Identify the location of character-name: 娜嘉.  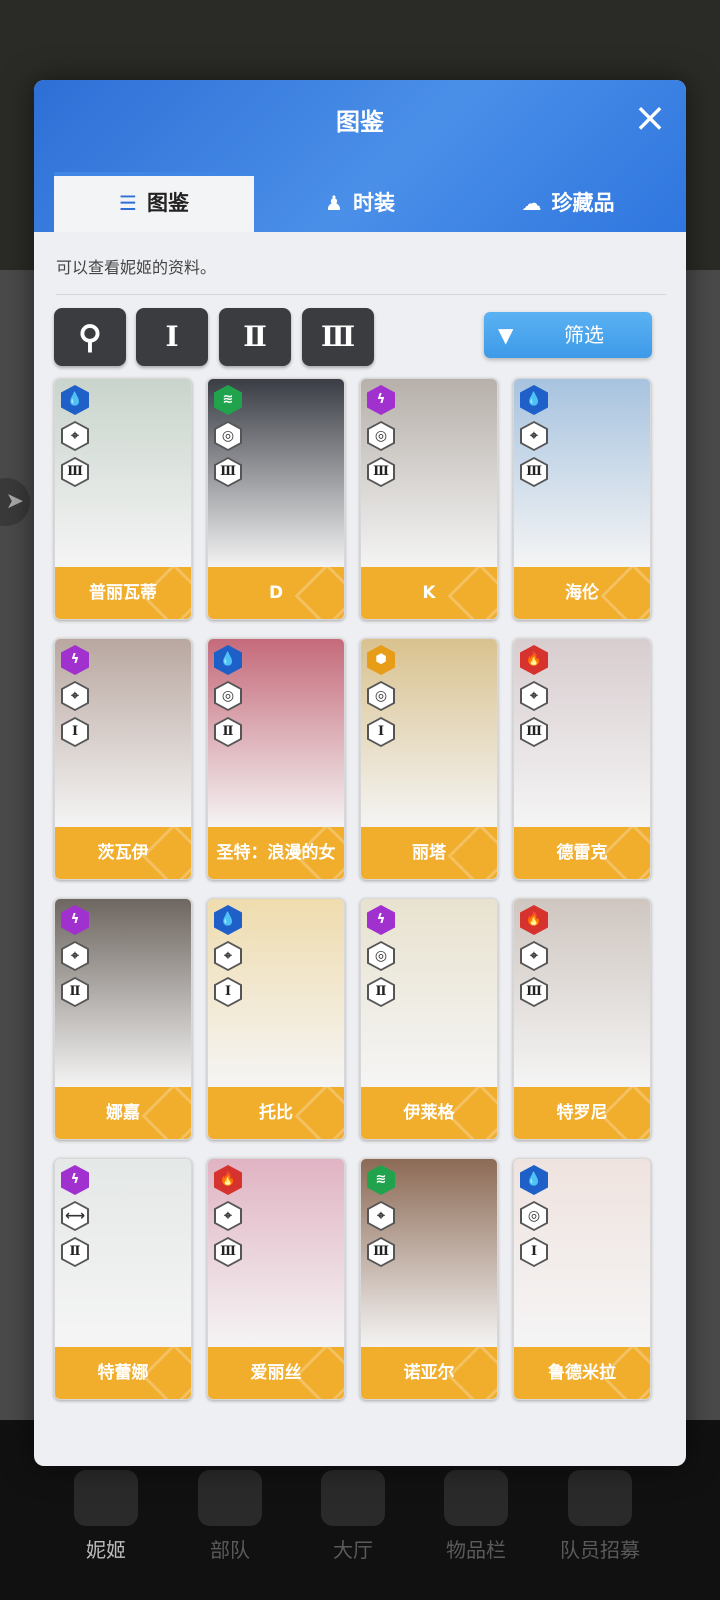
(123, 1113).